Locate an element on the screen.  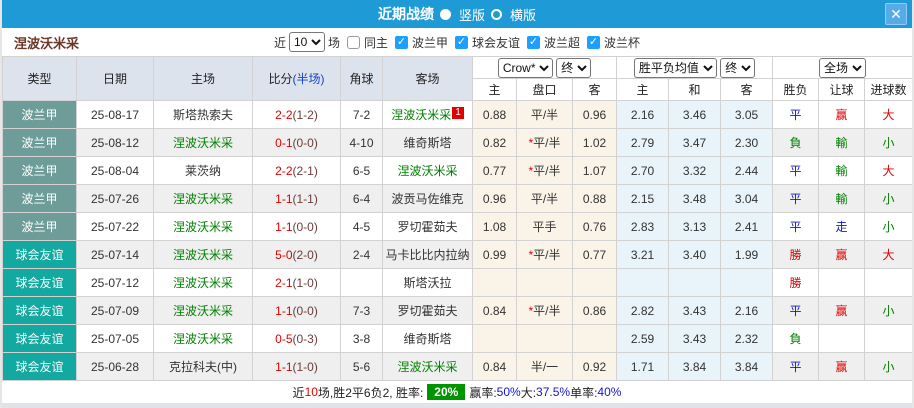
league3-label: 波兰超 is located at coordinates (562, 42).